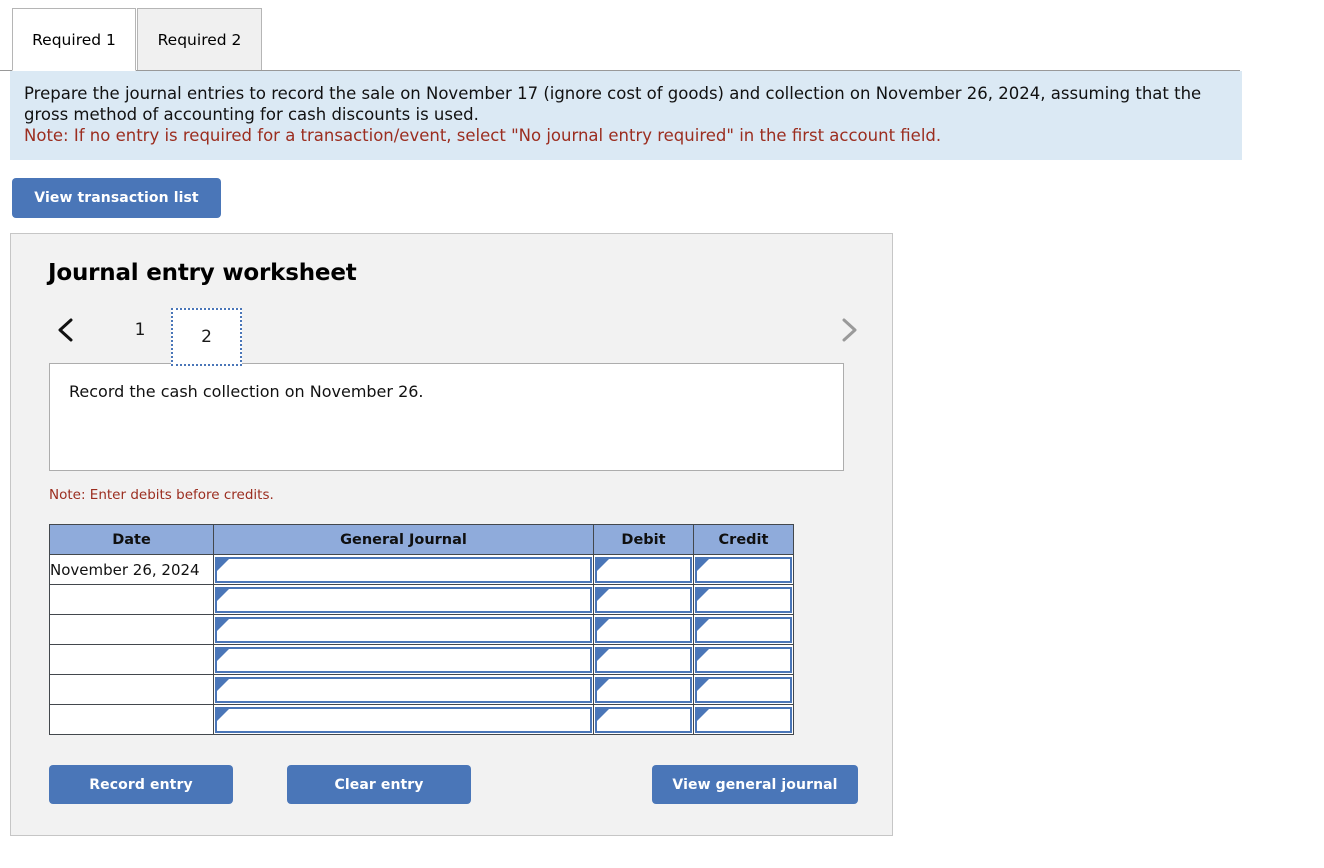 The width and height of the screenshot is (1324, 868). I want to click on tab-strip: Required 1 Required 2, so click(620, 35).